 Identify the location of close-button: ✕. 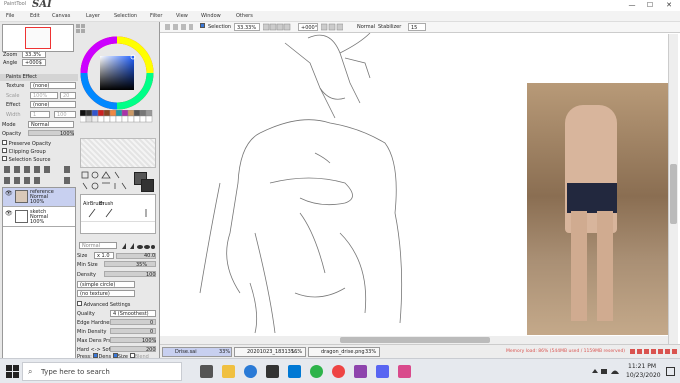
(669, 5).